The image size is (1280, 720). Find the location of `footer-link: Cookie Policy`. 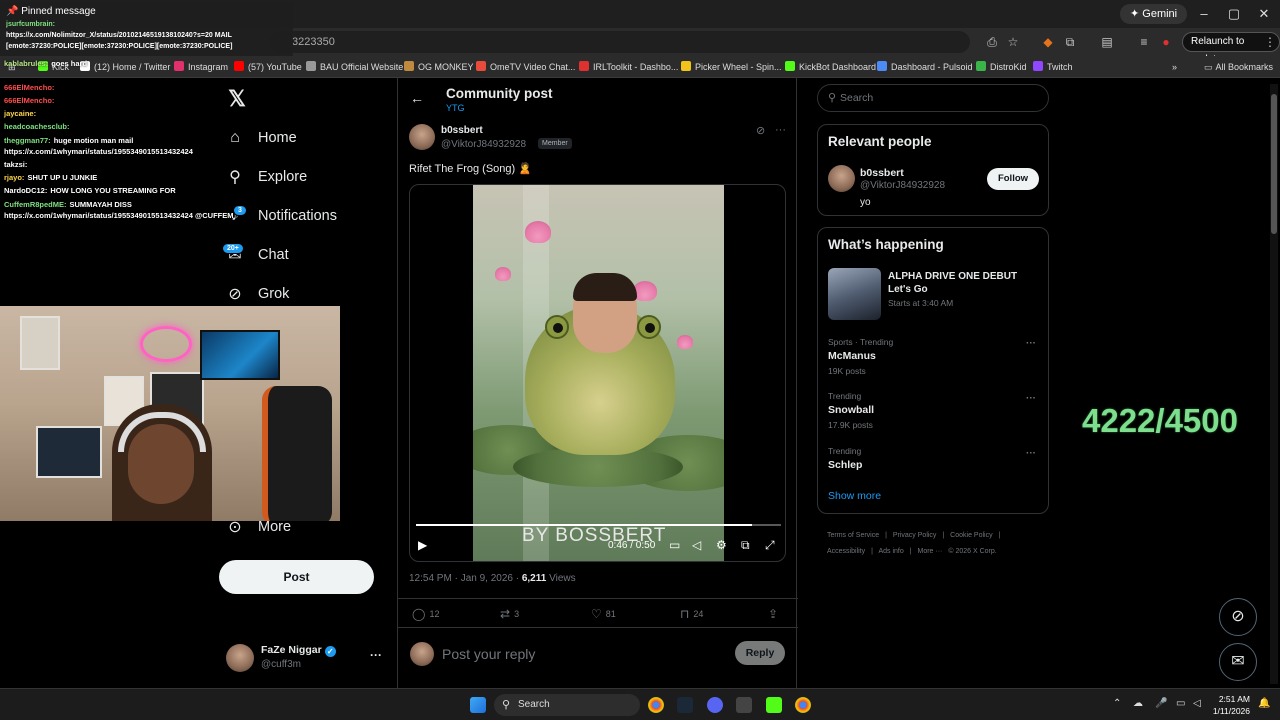

footer-link: Cookie Policy is located at coordinates (971, 535).